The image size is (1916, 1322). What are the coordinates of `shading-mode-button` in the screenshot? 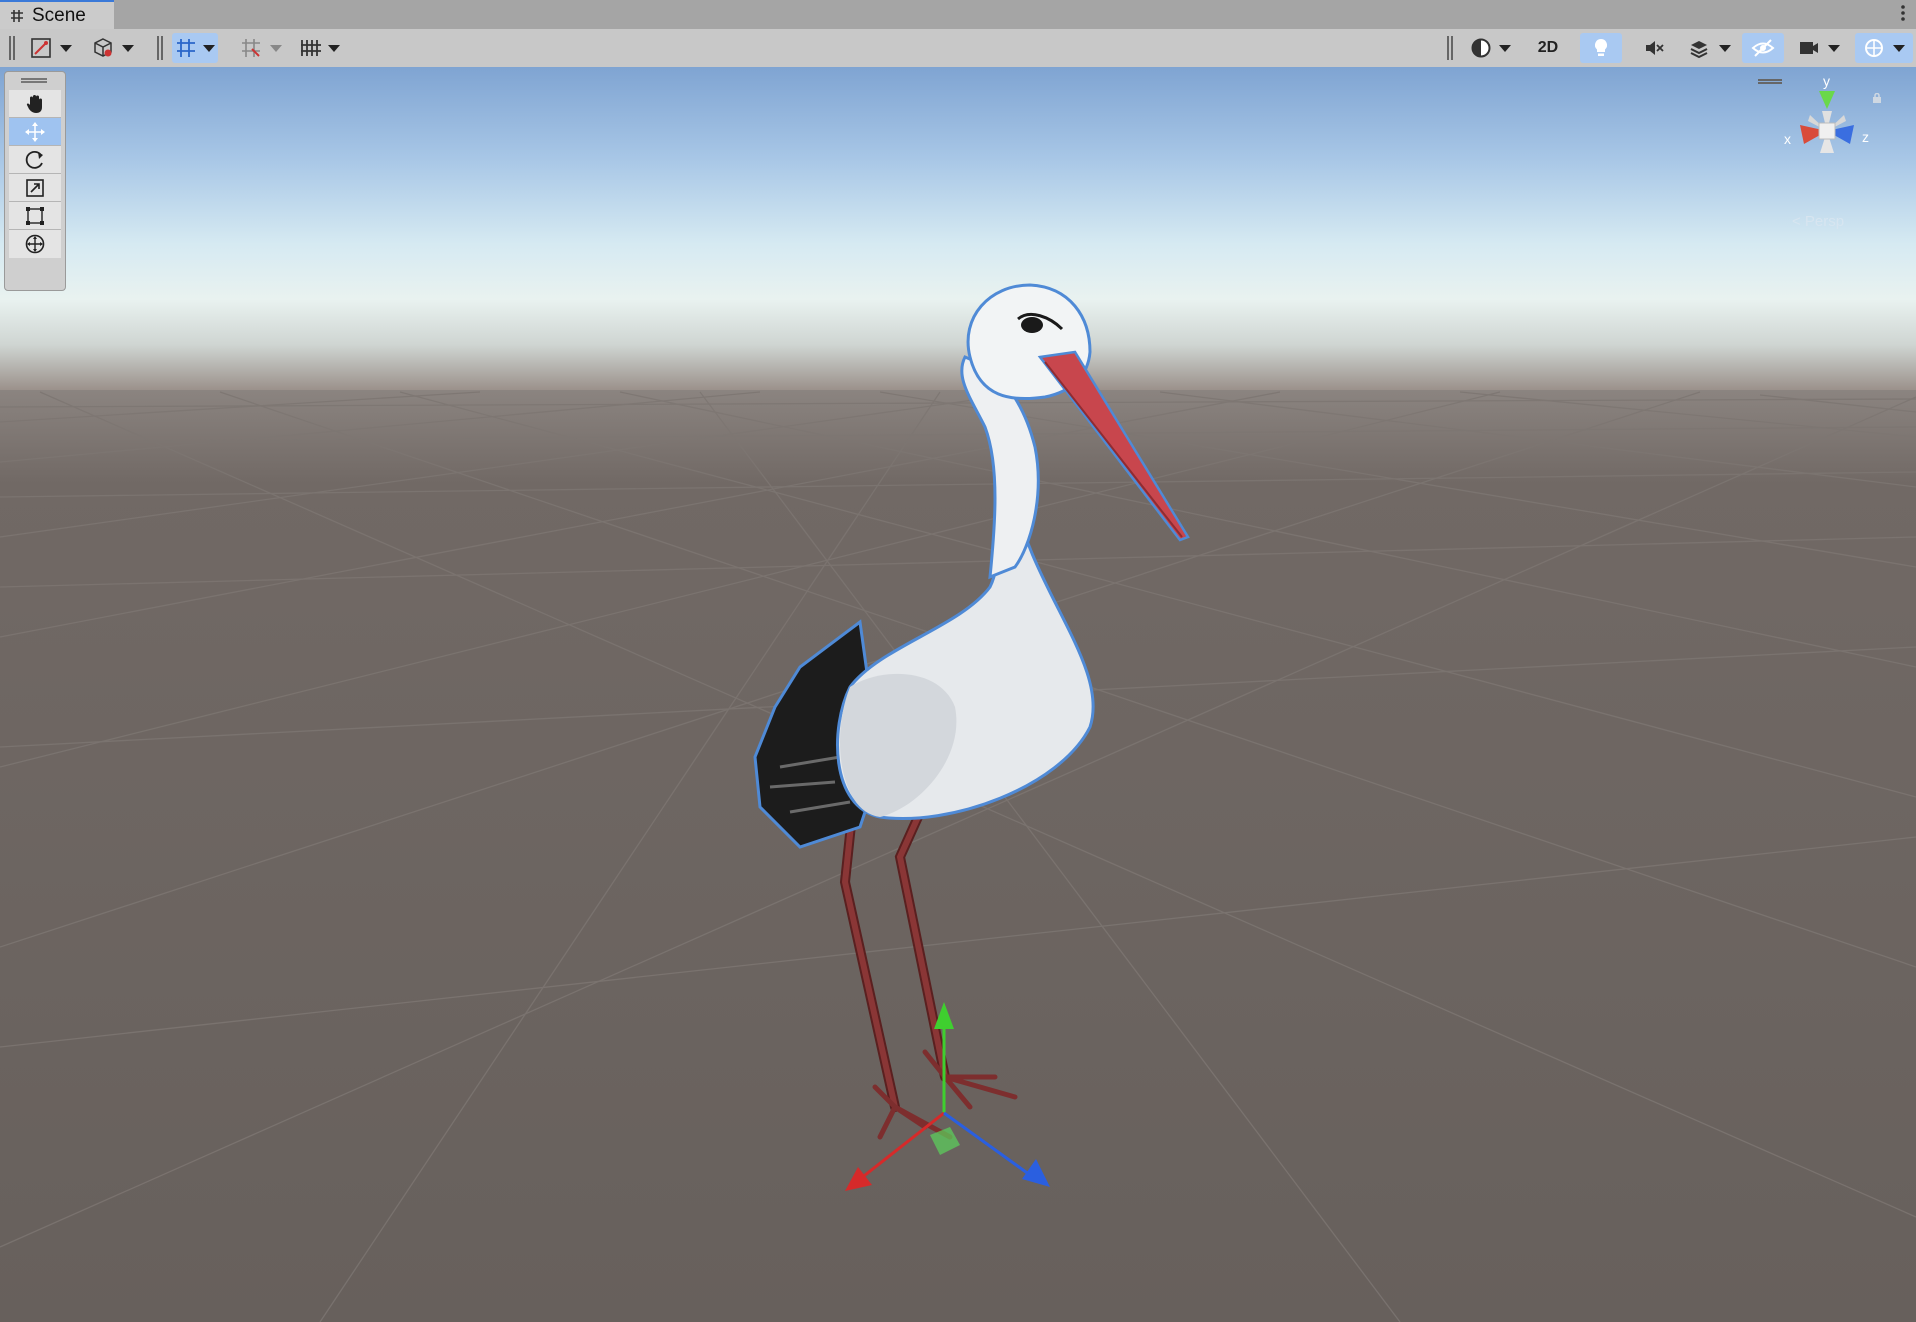 It's located at (1481, 48).